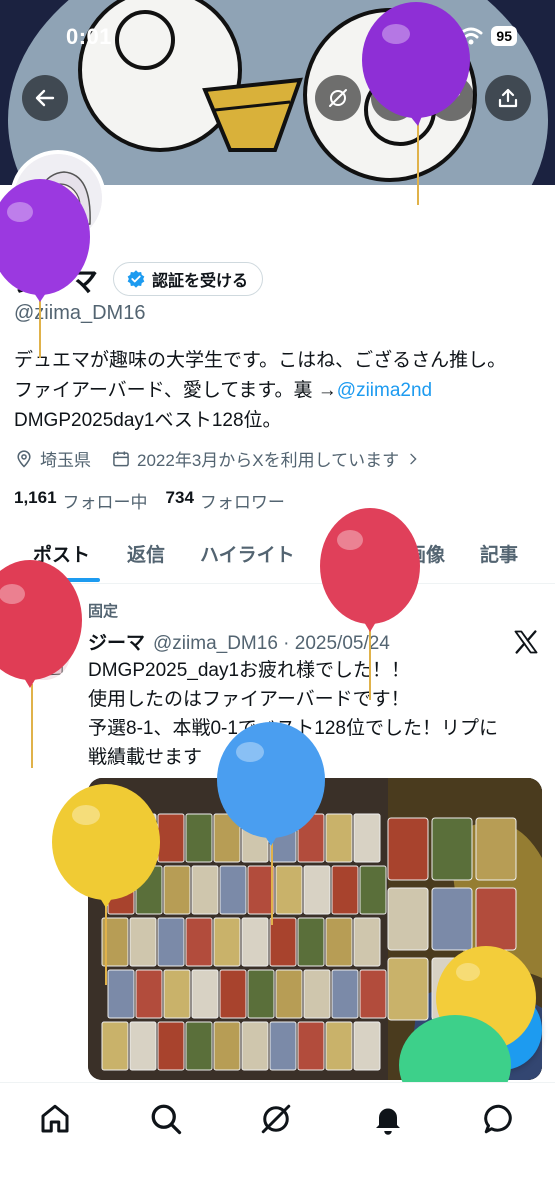 The width and height of the screenshot is (555, 1200). Describe the element at coordinates (80, 313) in the screenshot. I see `profile-handle: @ziima_DM16` at that location.